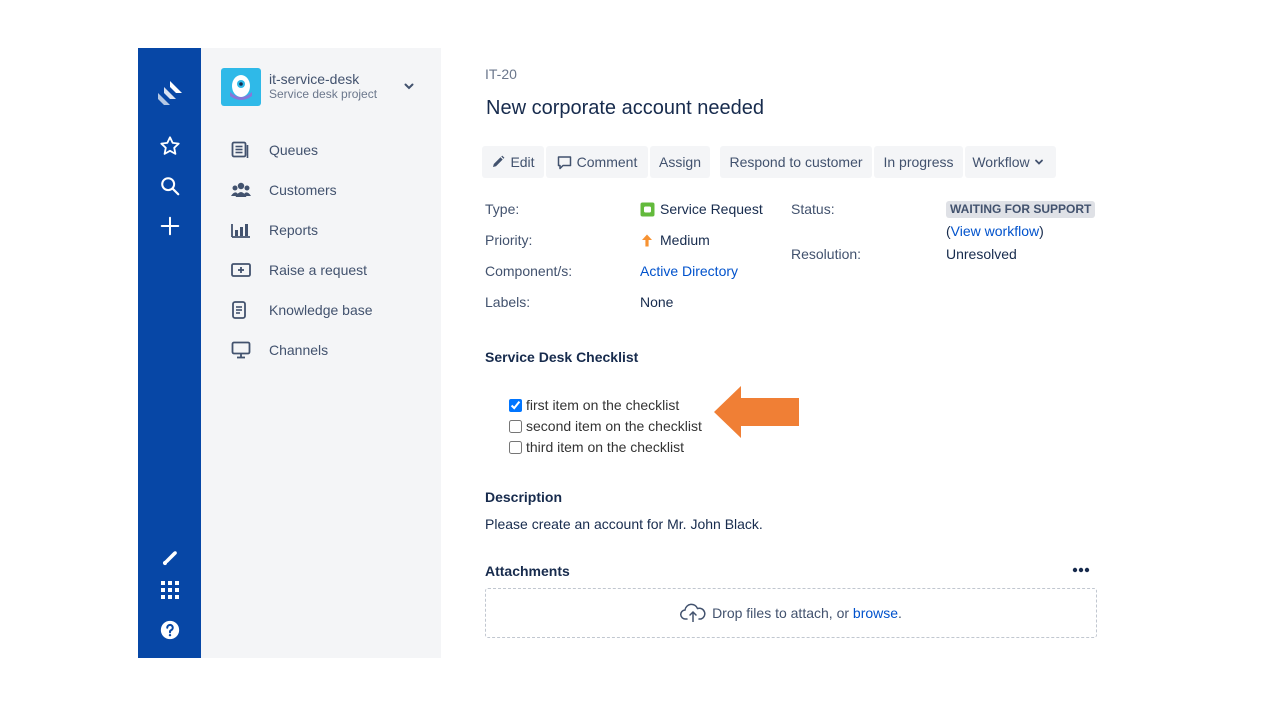 The width and height of the screenshot is (1280, 720). Describe the element at coordinates (524, 497) in the screenshot. I see `description-heading: Description` at that location.